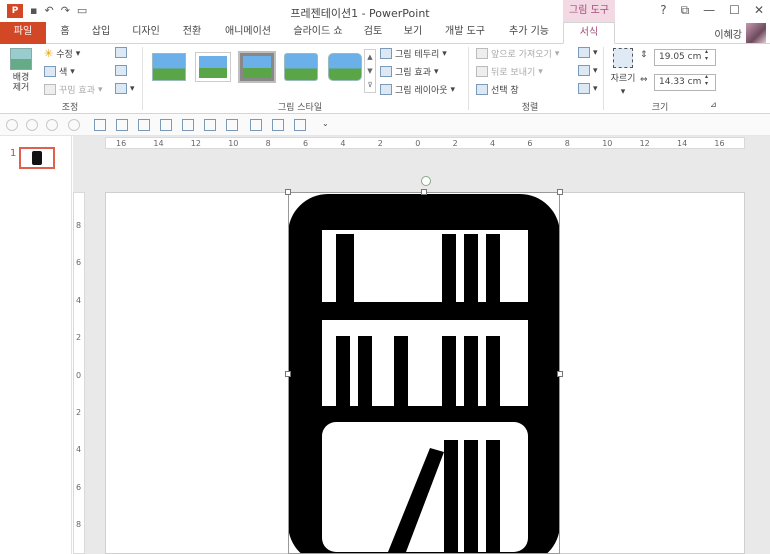  I want to click on gallery-scroll: ▲ ▼ ⊽, so click(370, 71).